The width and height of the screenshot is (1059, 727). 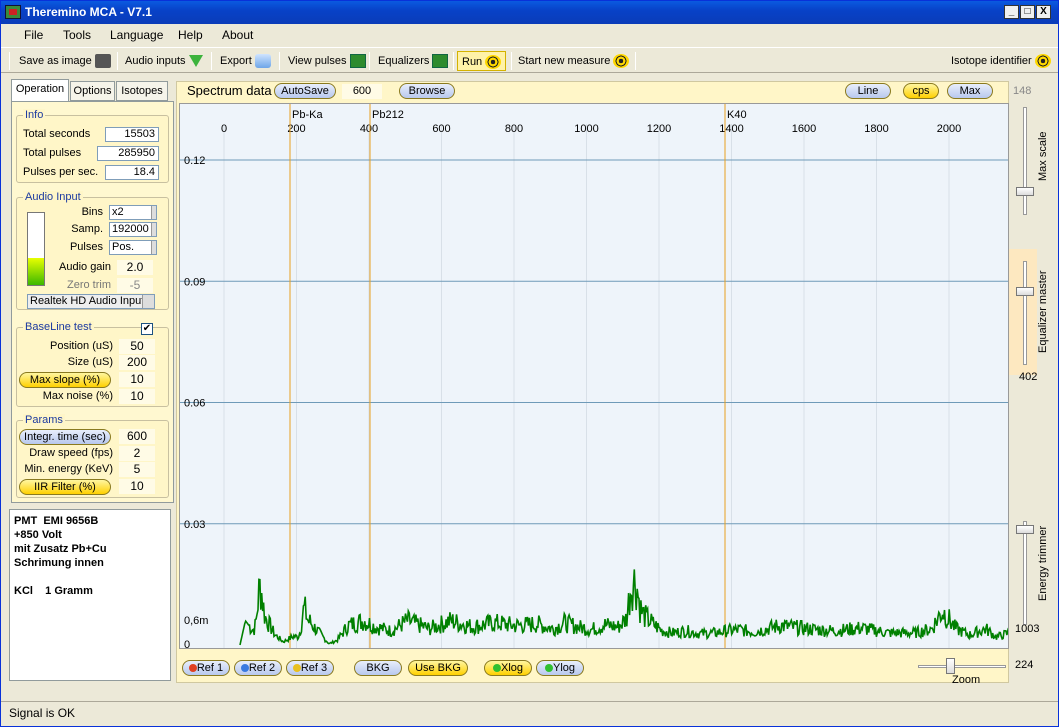 I want to click on cps-button: cps, so click(x=921, y=91).